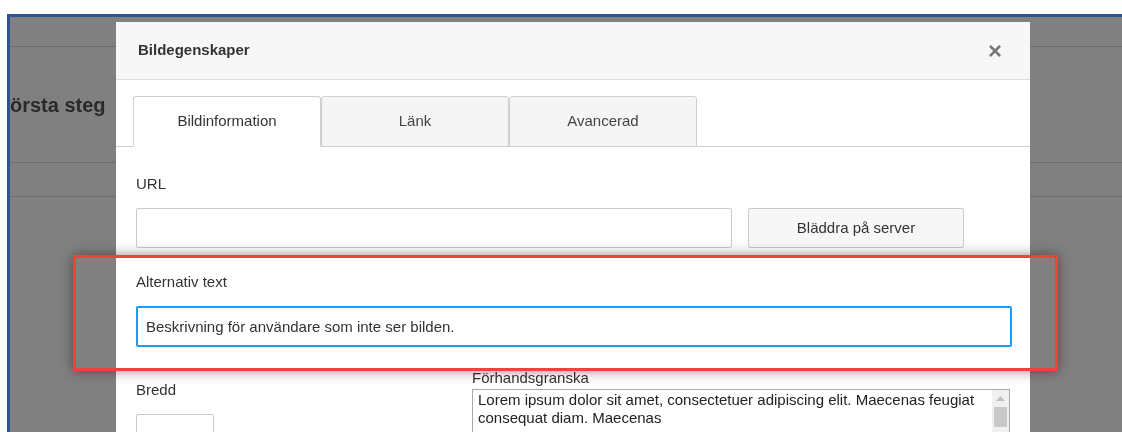 Image resolution: width=1122 pixels, height=432 pixels. I want to click on page-heading: örsta steg, so click(58, 105).